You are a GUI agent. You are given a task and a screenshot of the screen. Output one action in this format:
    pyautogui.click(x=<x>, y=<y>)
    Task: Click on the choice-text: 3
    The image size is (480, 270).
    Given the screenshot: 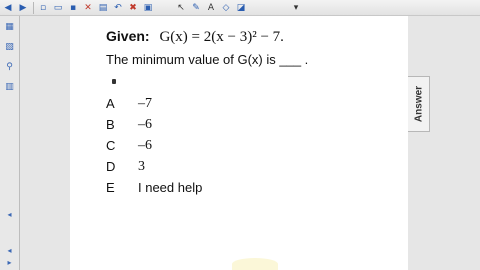 What is the action you would take?
    pyautogui.click(x=141, y=166)
    